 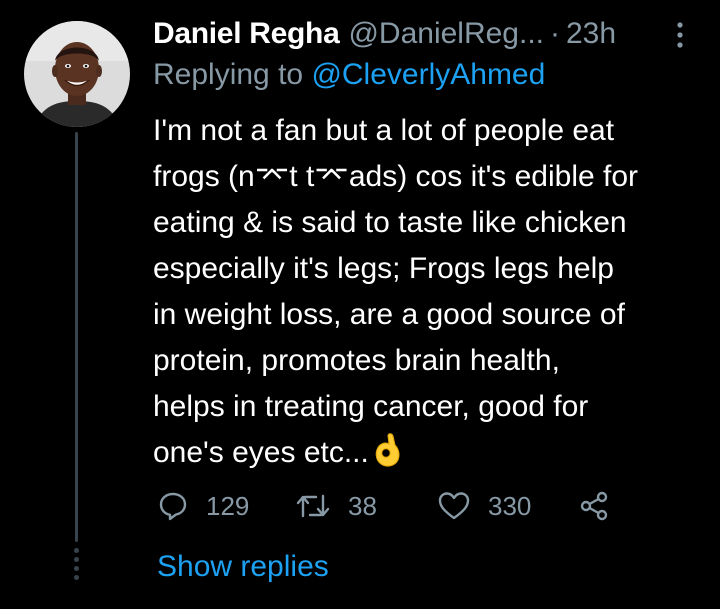 I want to click on tweet-text-line: protein, promotes brain health,, so click(x=356, y=360).